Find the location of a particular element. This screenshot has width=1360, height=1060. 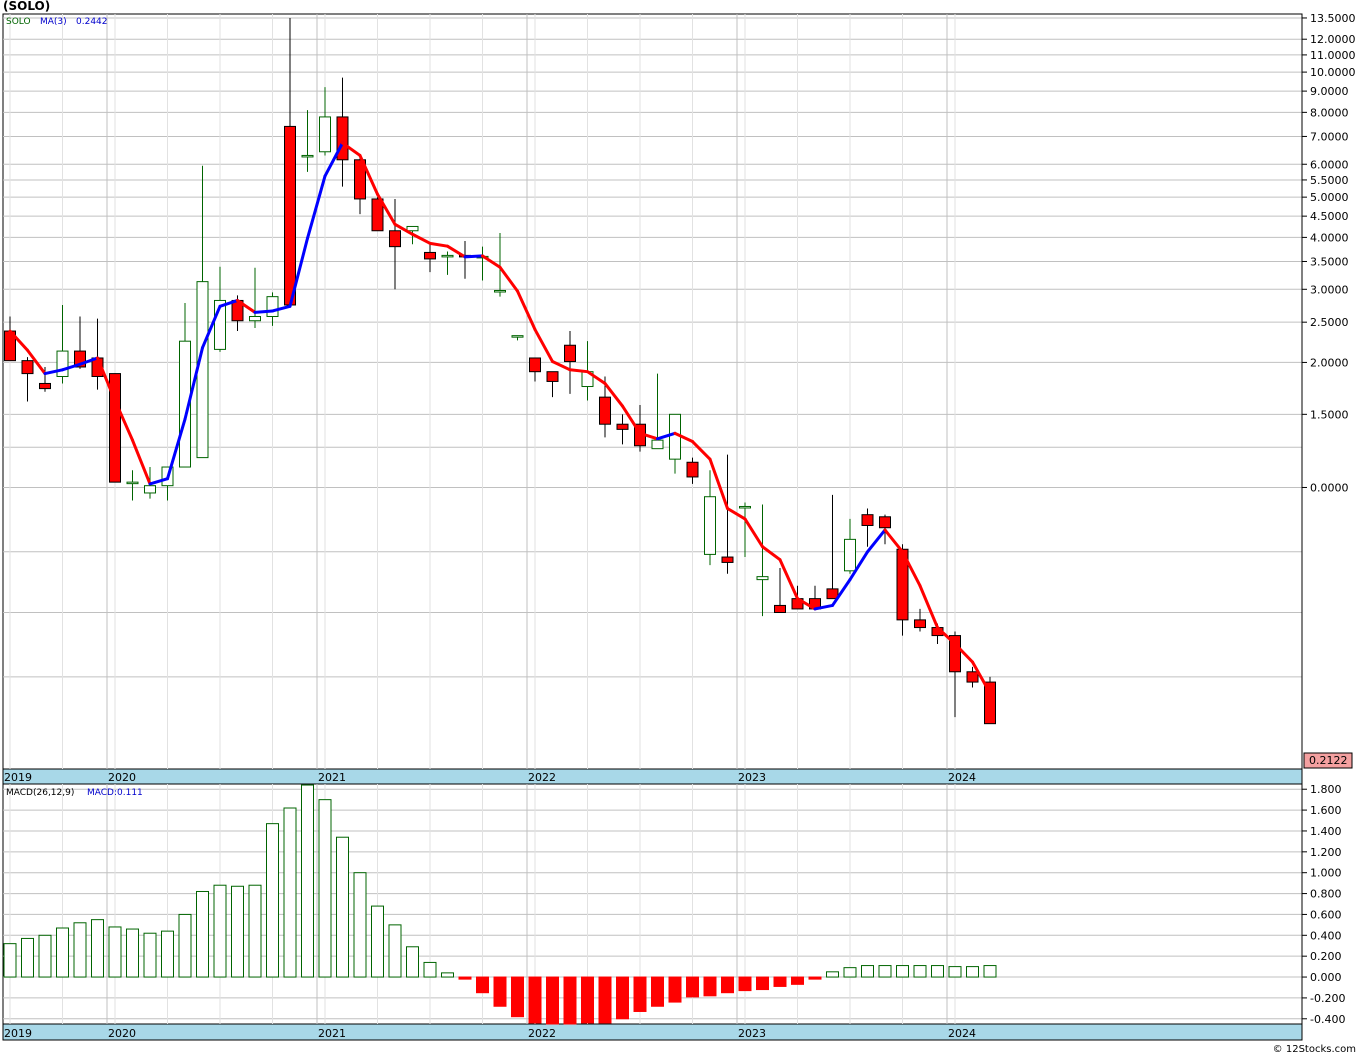

price-y-tick-label: 11.0000 is located at coordinates (1333, 55).